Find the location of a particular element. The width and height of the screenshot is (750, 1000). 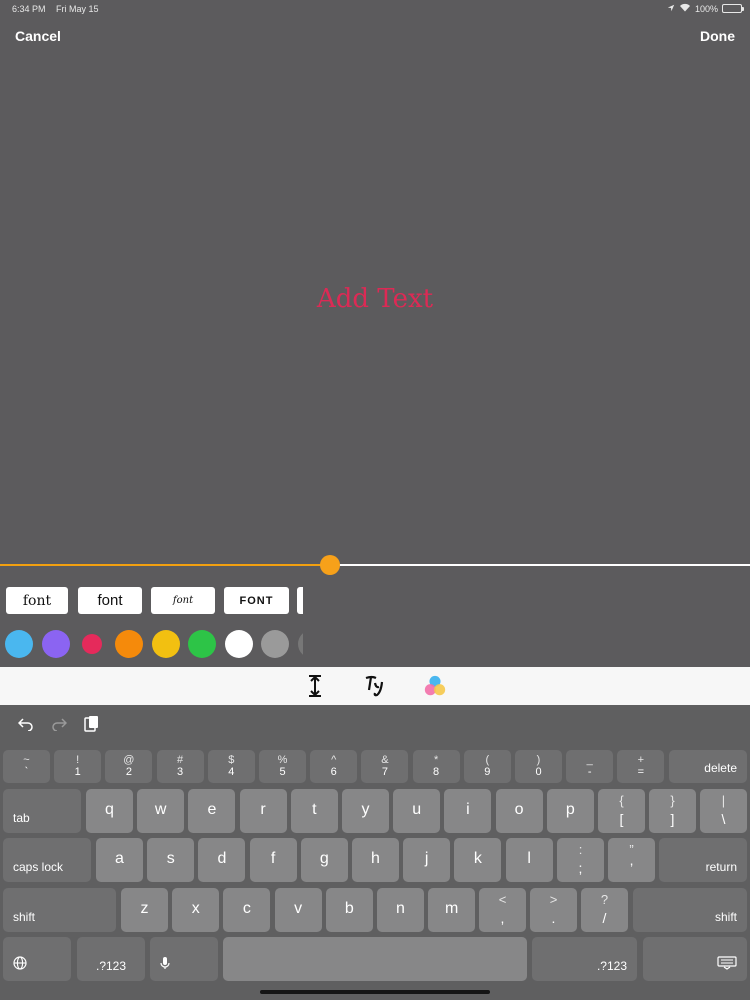

key-letter: z is located at coordinates (144, 910).